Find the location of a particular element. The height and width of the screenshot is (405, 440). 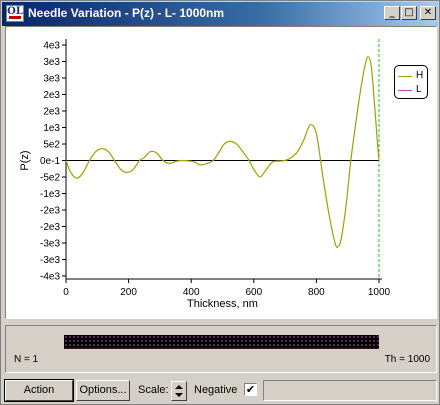

y-tick-label: 1e3 is located at coordinates (51, 128).